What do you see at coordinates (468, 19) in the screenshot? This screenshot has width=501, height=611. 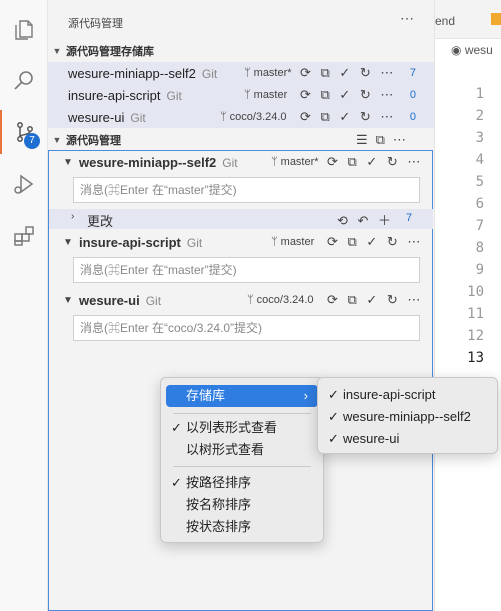 I see `tab-bar: end` at bounding box center [468, 19].